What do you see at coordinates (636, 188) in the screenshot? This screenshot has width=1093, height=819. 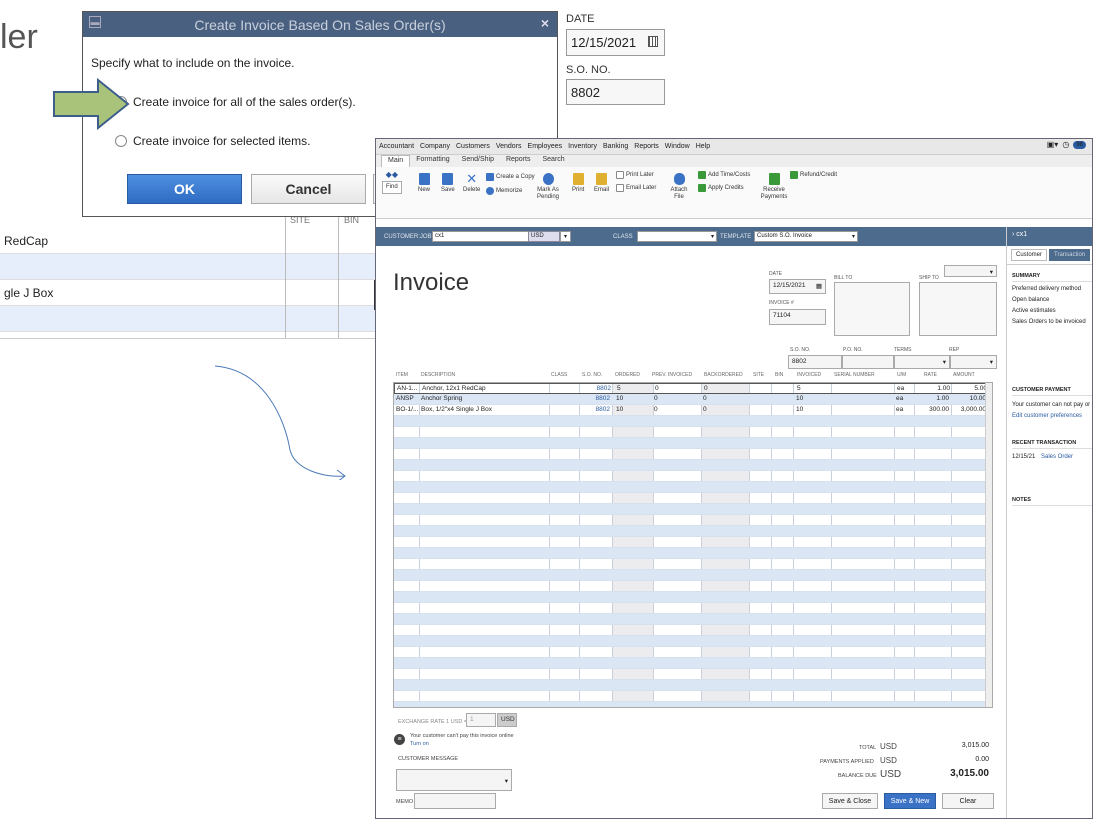 I see `email-later-checkbox: Email Later` at bounding box center [636, 188].